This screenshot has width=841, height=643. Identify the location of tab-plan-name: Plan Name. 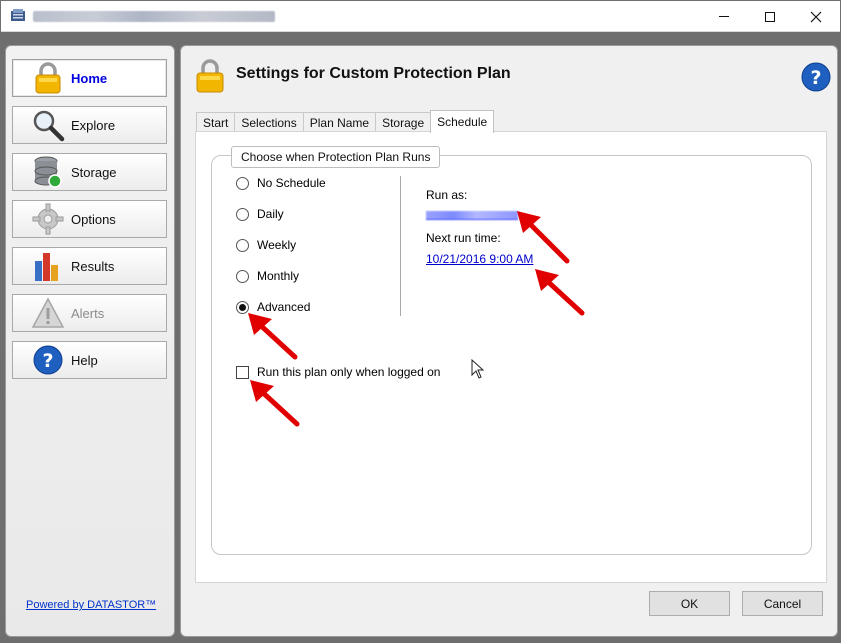
(339, 122).